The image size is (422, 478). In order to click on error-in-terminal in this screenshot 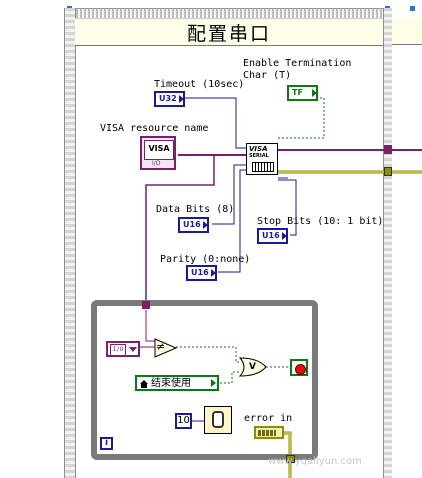, I will do `click(269, 432)`.